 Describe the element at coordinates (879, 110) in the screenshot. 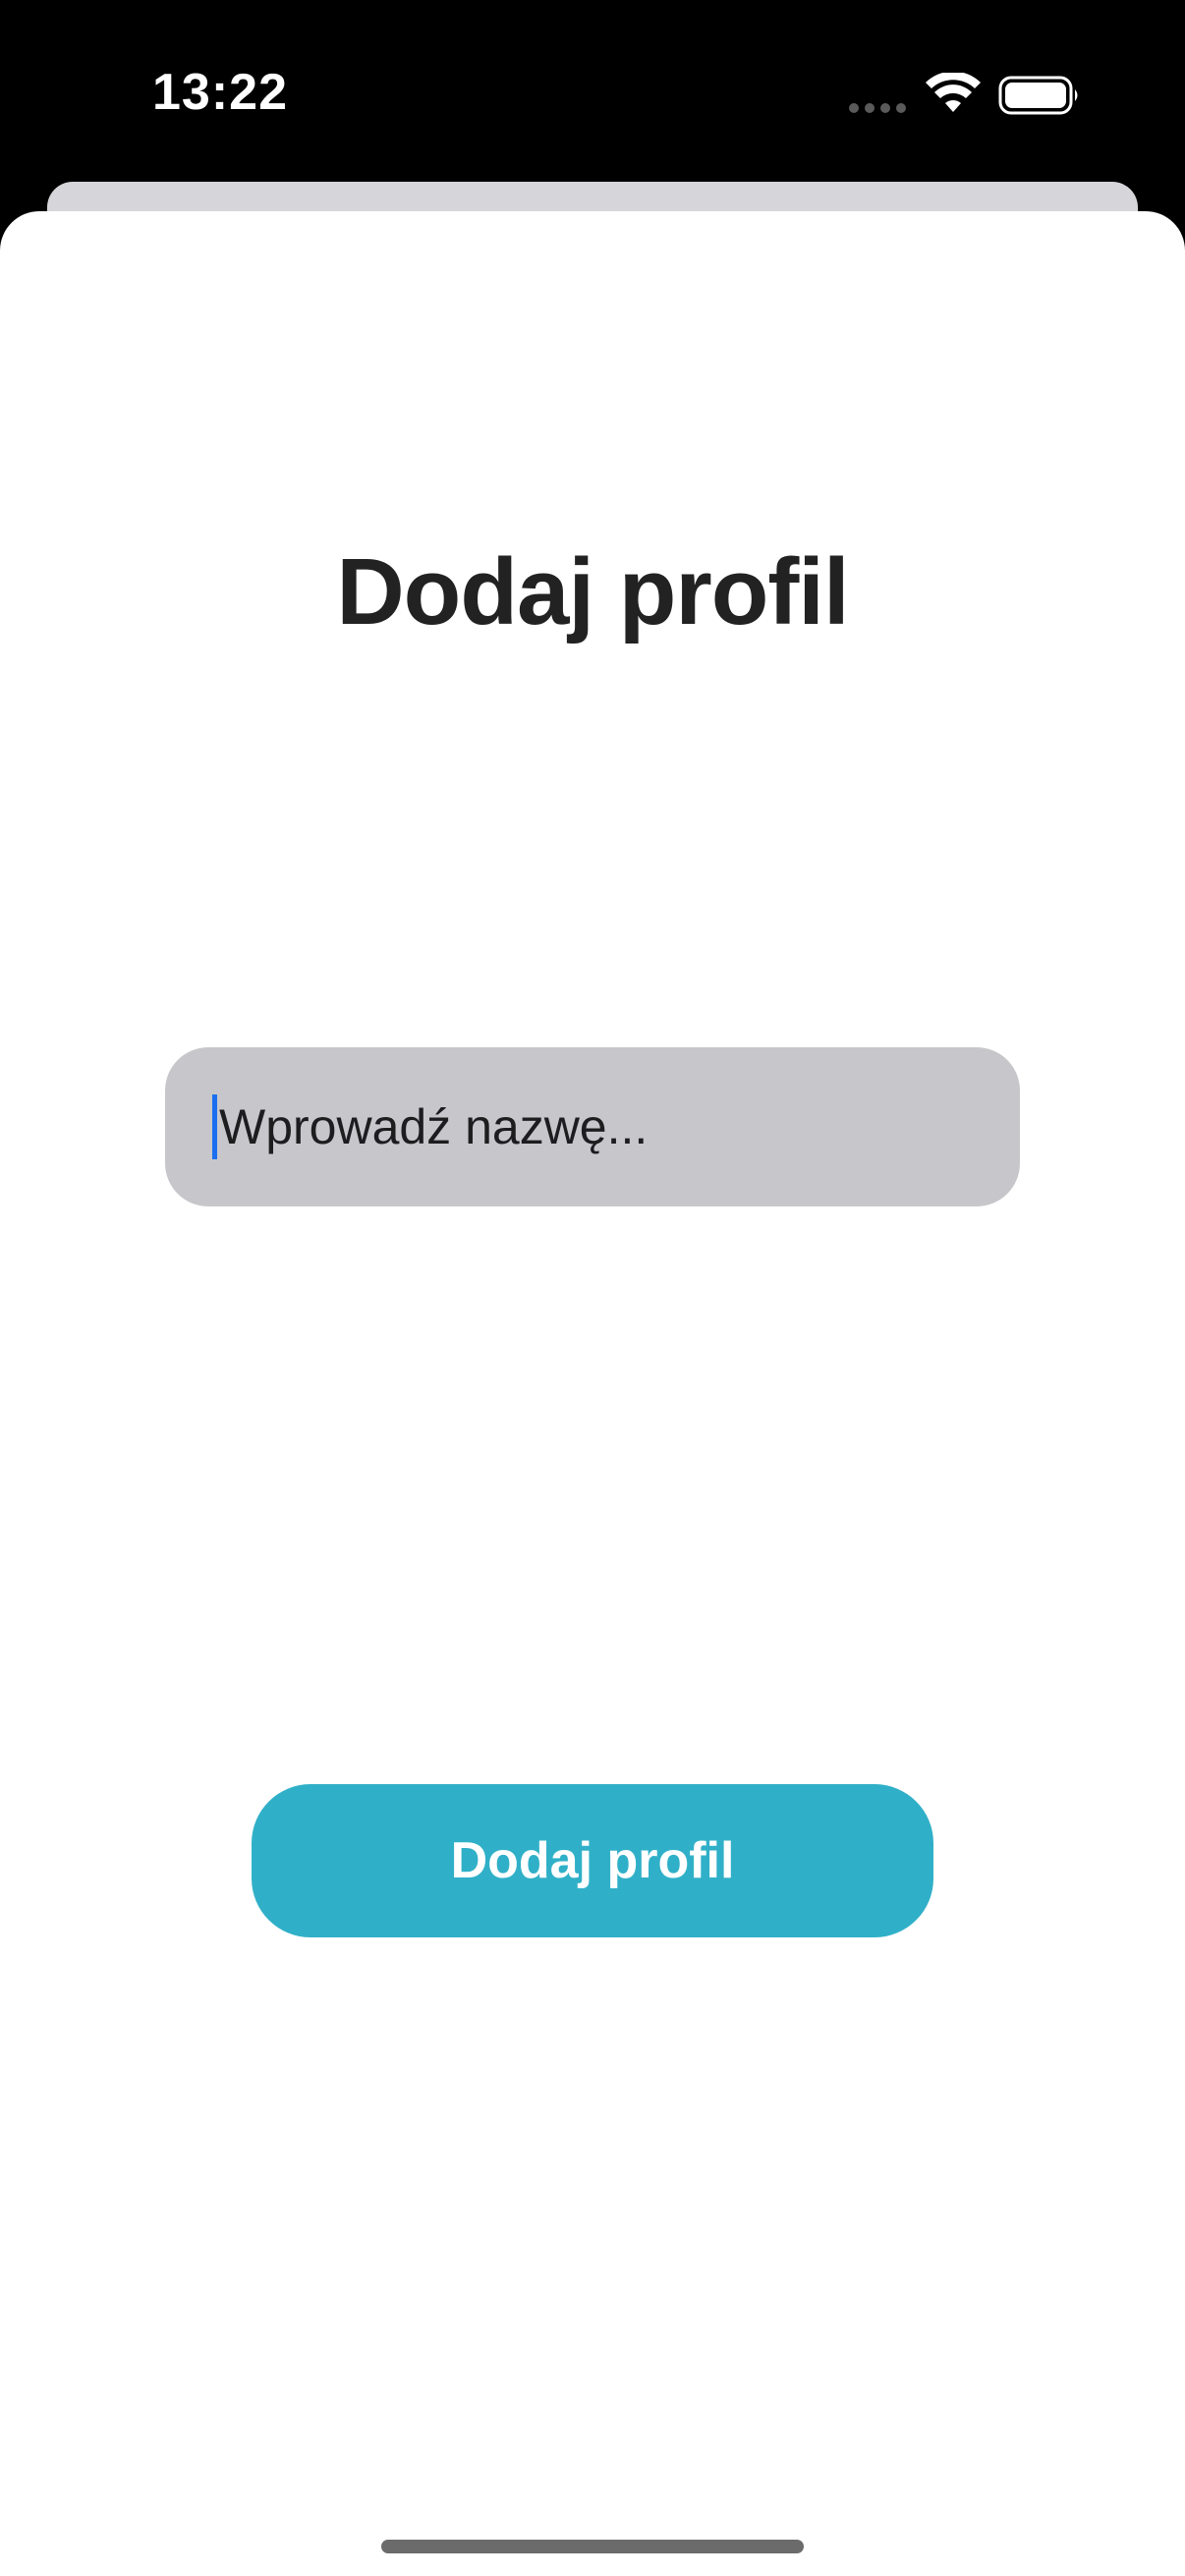

I see `cellular-dots-icon` at that location.